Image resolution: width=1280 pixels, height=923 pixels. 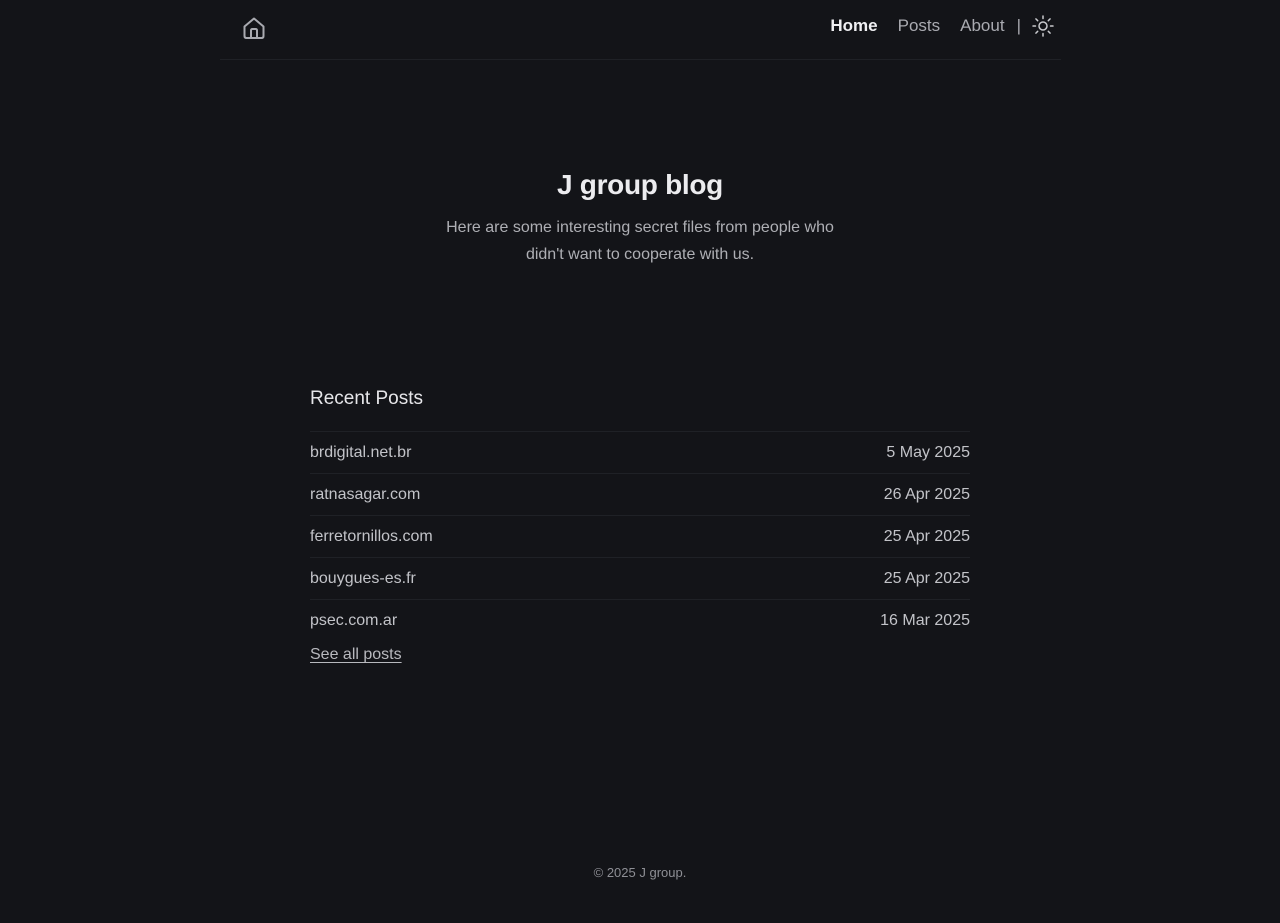 What do you see at coordinates (928, 452) in the screenshot?
I see `post-date: 5 May 2025` at bounding box center [928, 452].